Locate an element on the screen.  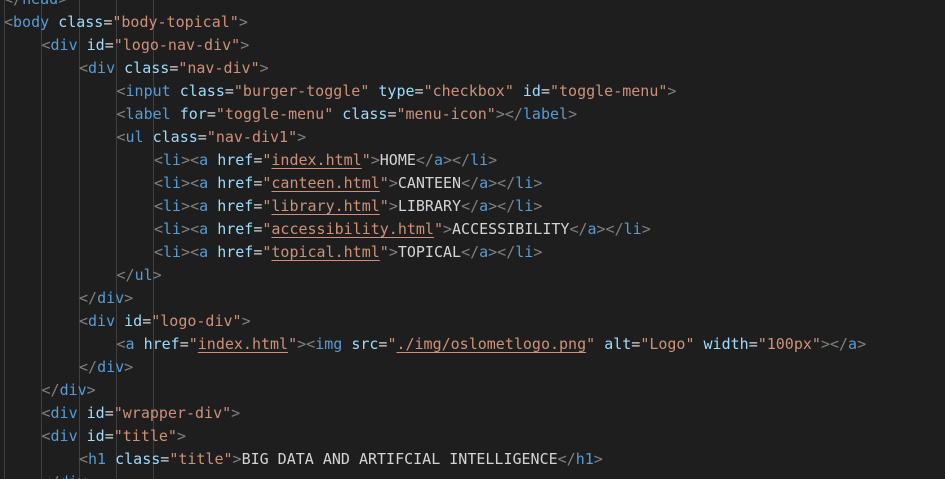
code-token: >< is located at coordinates (190, 252).